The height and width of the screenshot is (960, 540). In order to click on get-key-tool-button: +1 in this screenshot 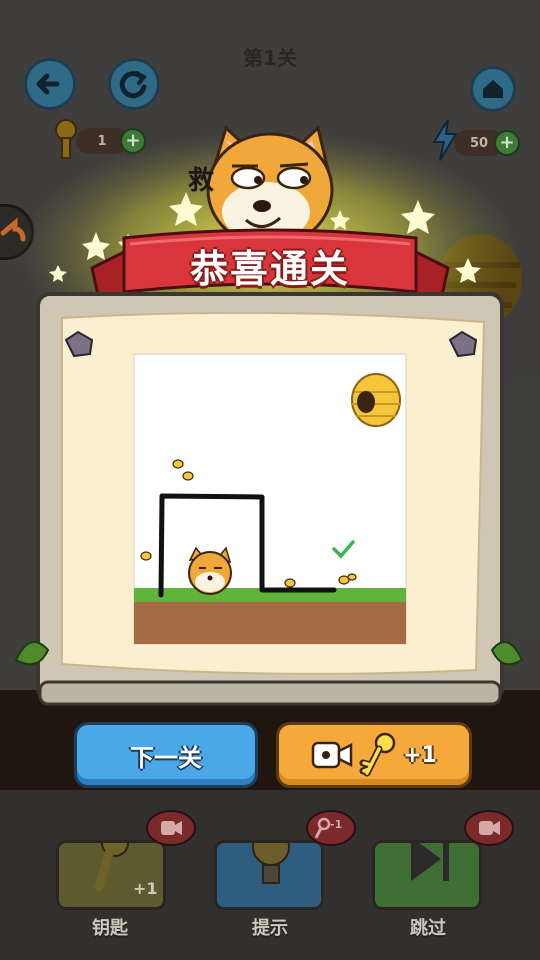, I will do `click(111, 869)`.